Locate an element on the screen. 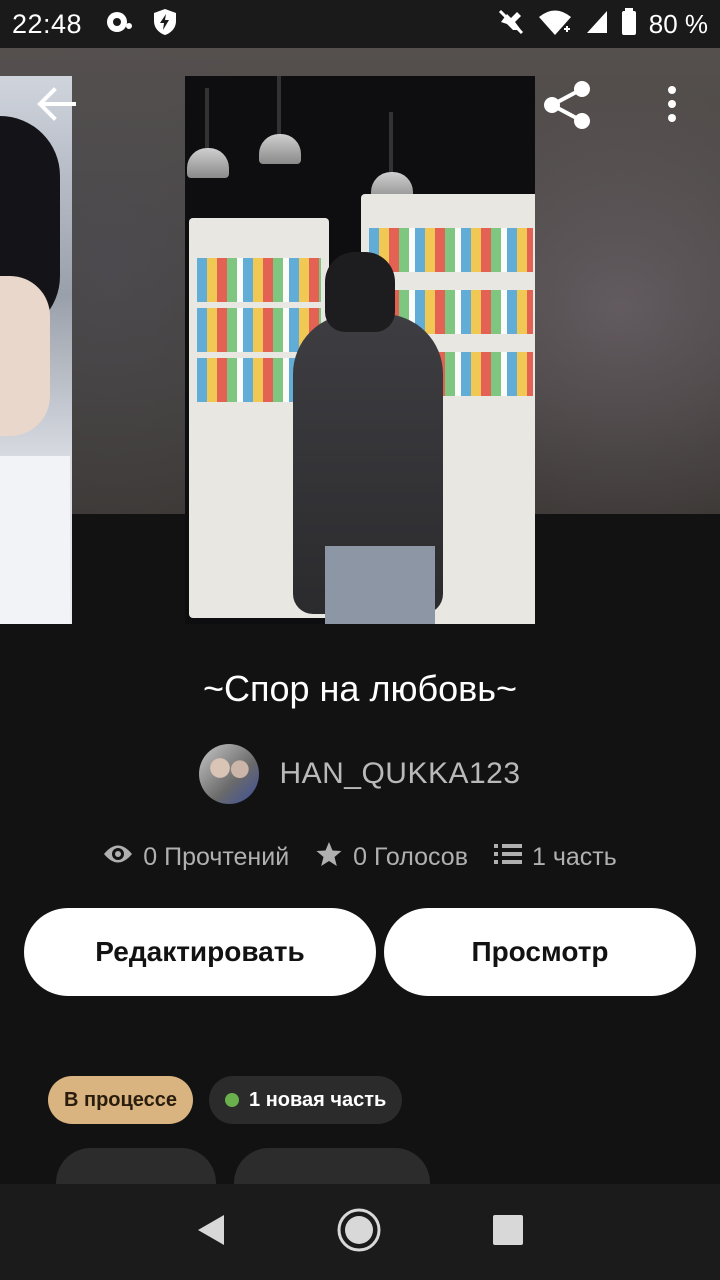 The width and height of the screenshot is (720, 1280). reads-stat: 0 Прочтений is located at coordinates (196, 857).